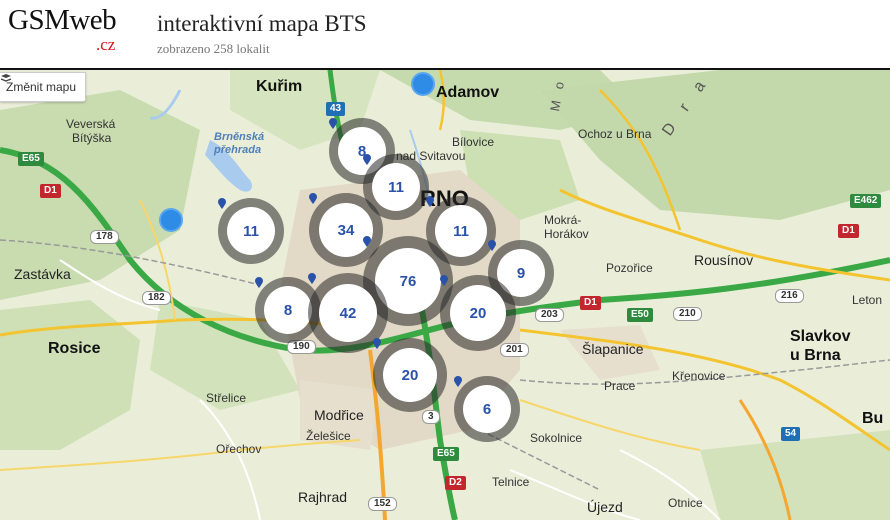 Image resolution: width=890 pixels, height=520 pixels. Describe the element at coordinates (239, 449) in the screenshot. I see `label-orechov: Ořechov` at that location.